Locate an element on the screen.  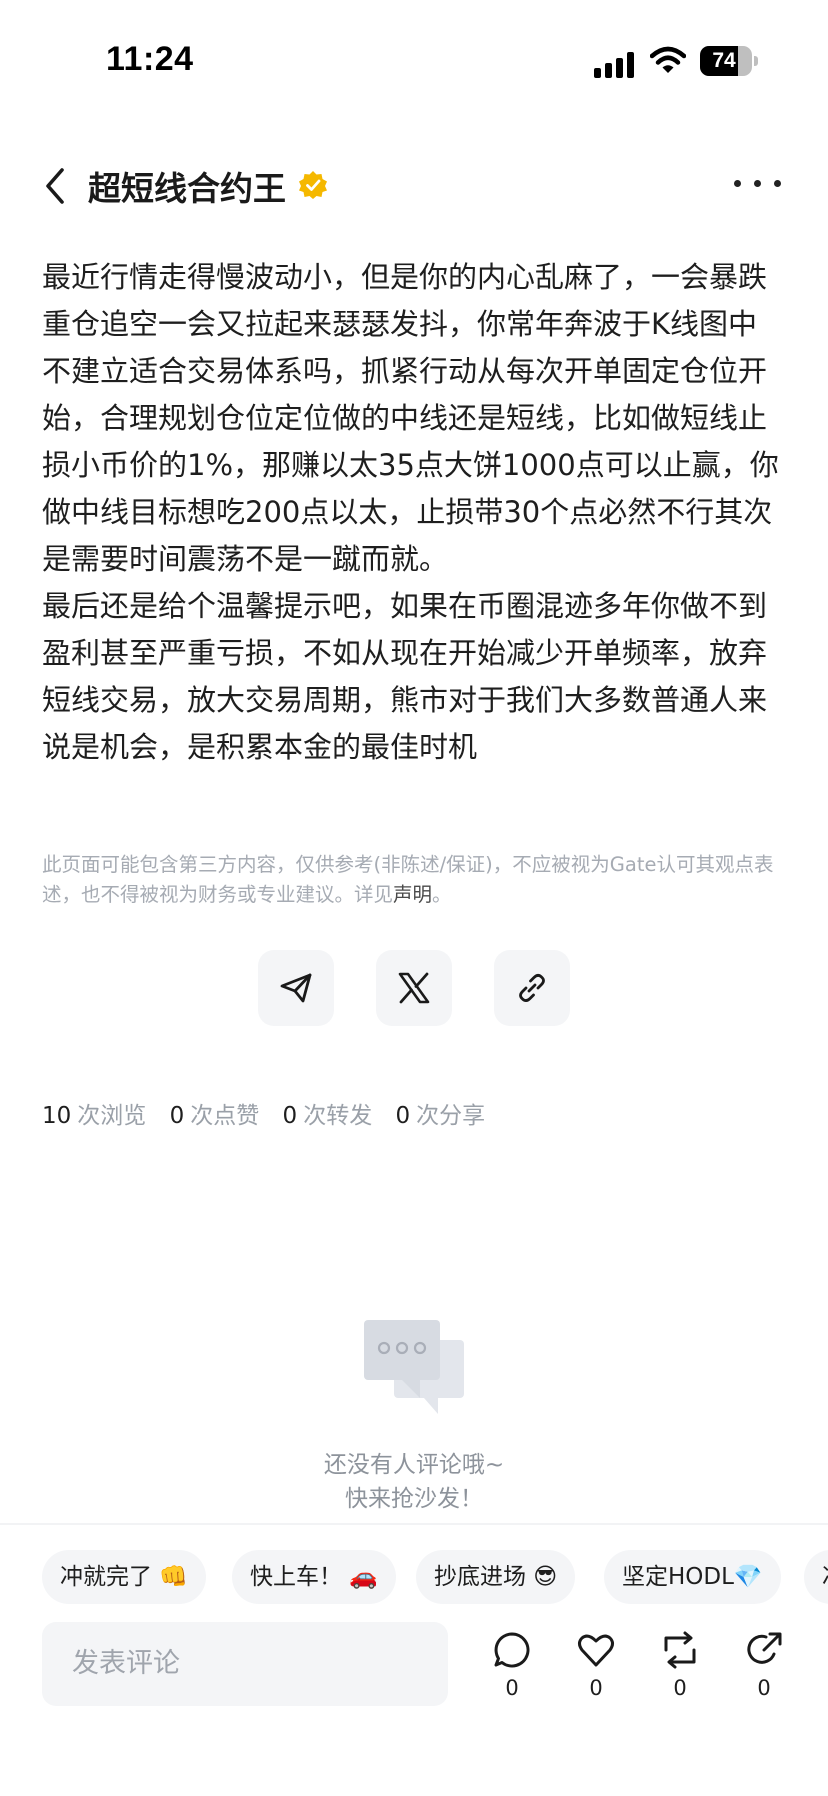
repost-button: 0 is located at coordinates (680, 1672).